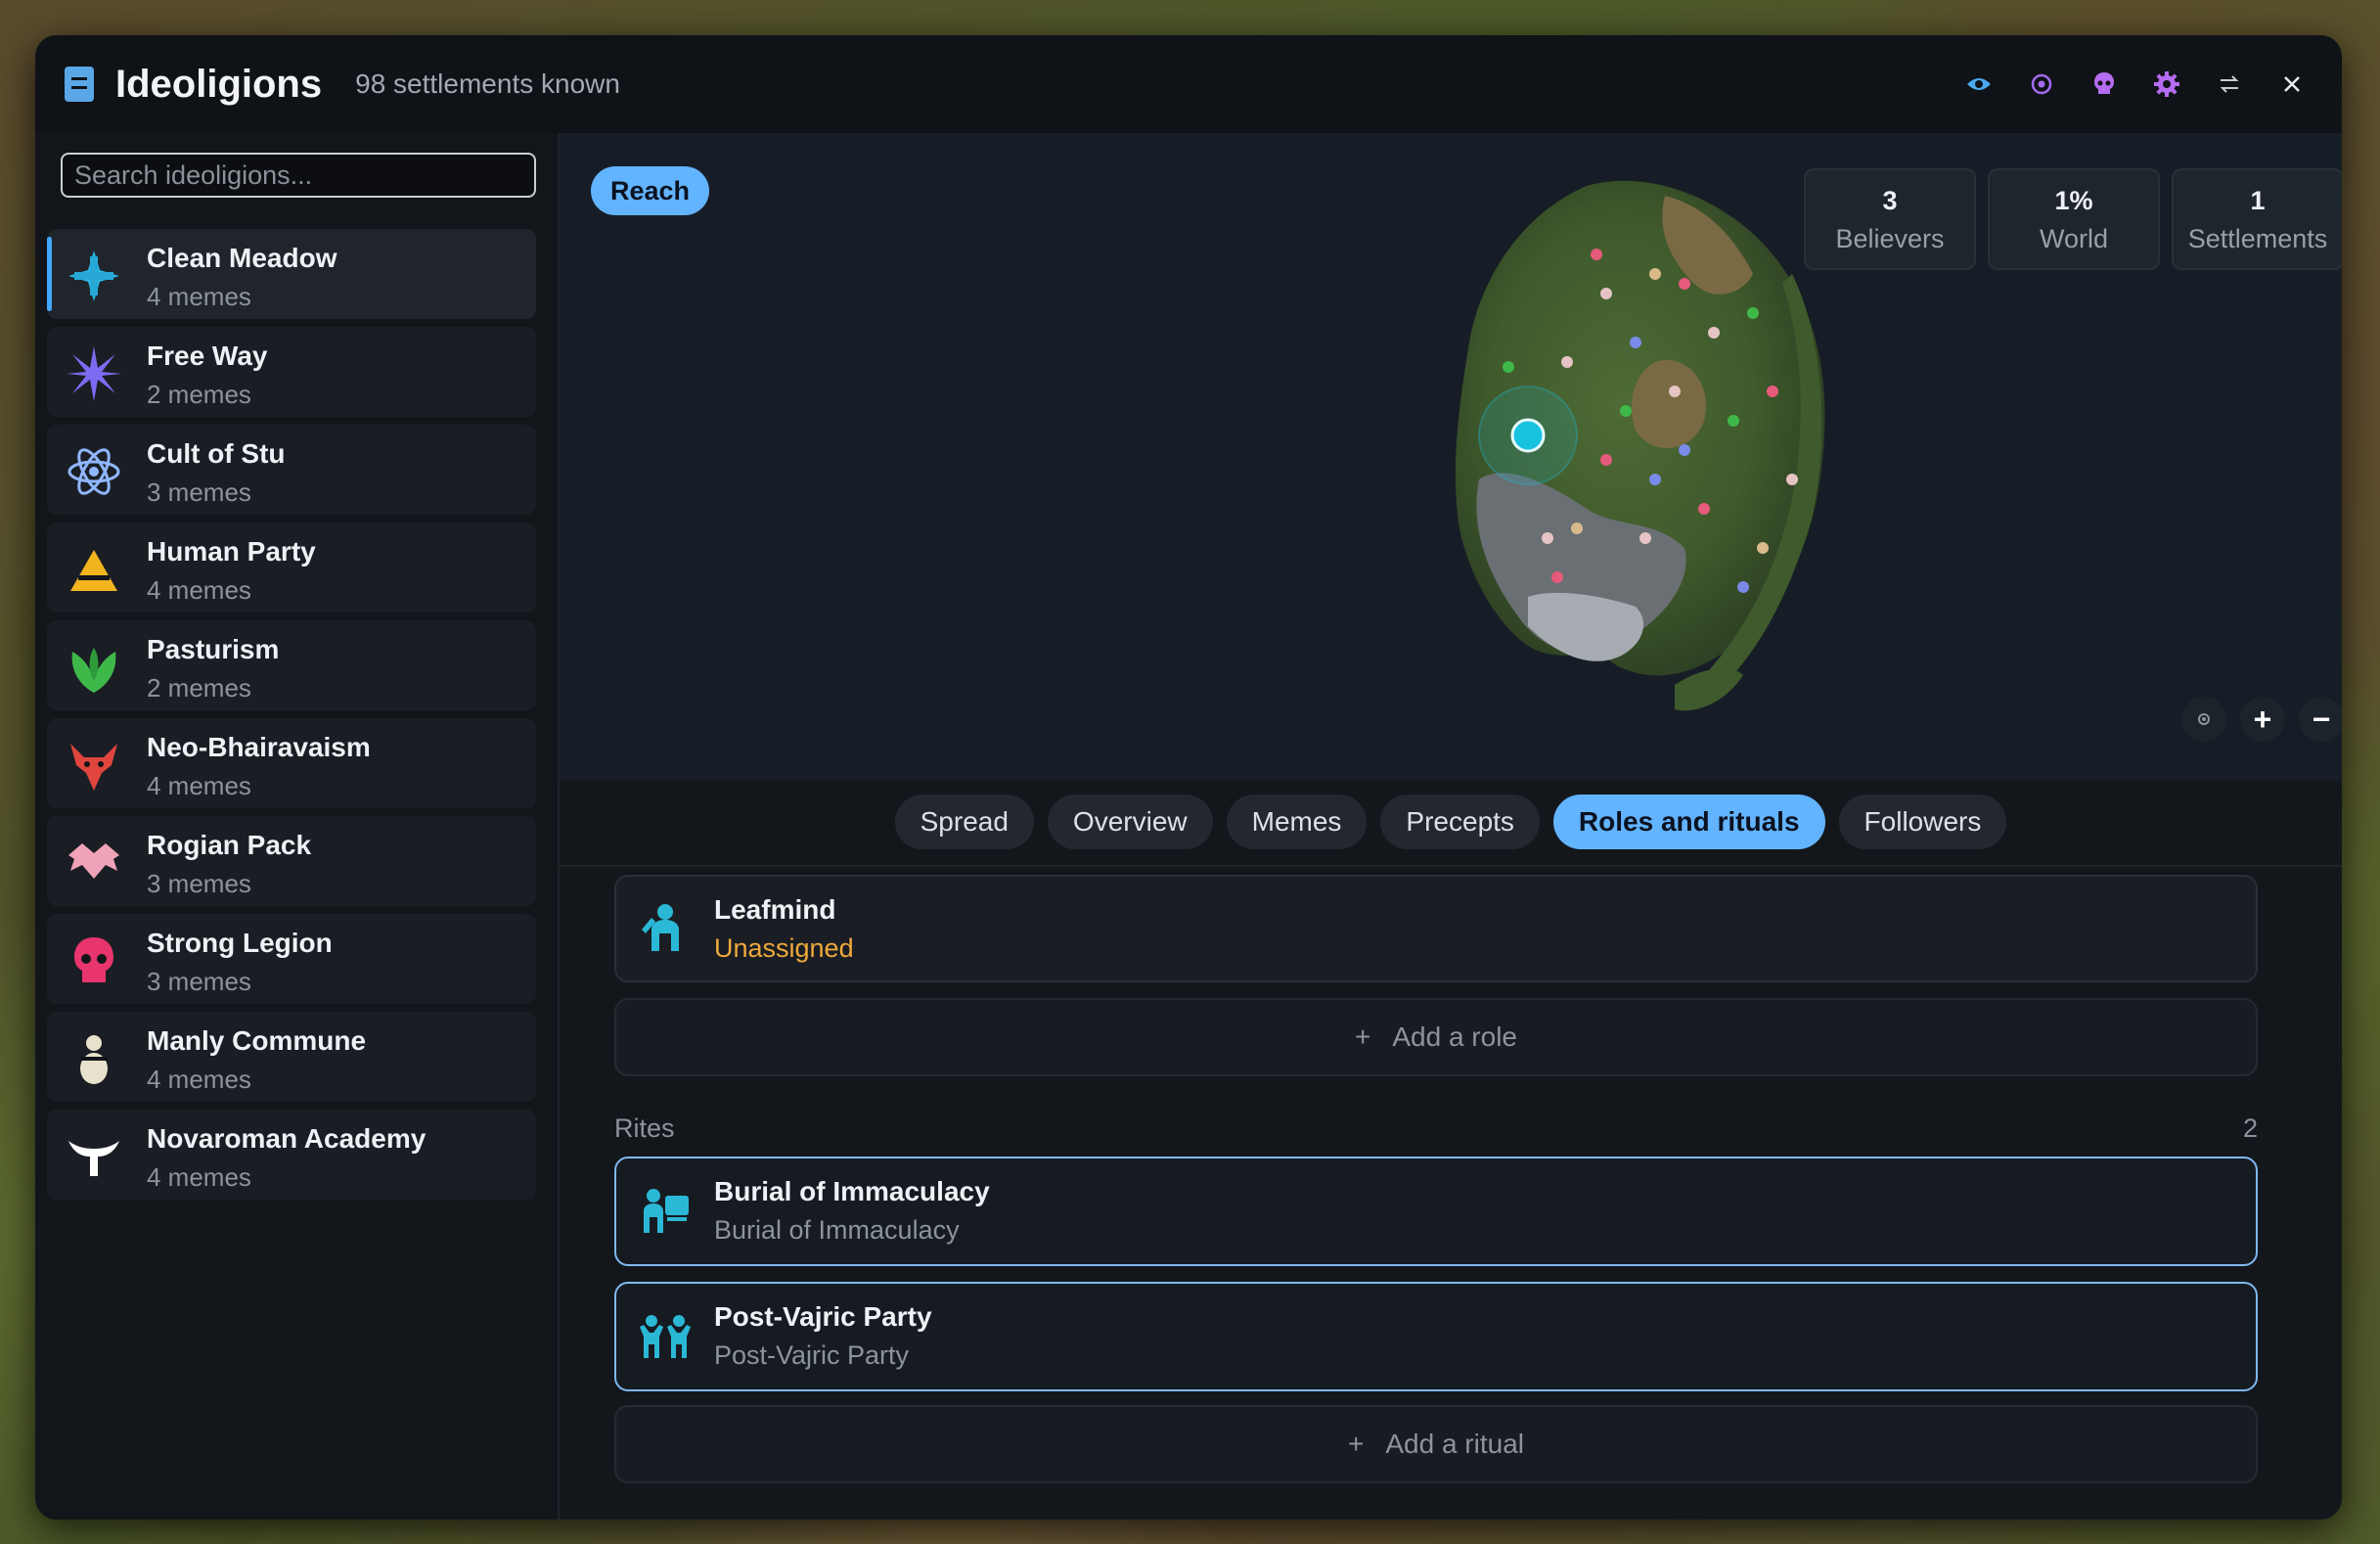  What do you see at coordinates (291, 470) in the screenshot?
I see `sidebar-item-cult-of-stu: Cult of Stu 3 memes` at bounding box center [291, 470].